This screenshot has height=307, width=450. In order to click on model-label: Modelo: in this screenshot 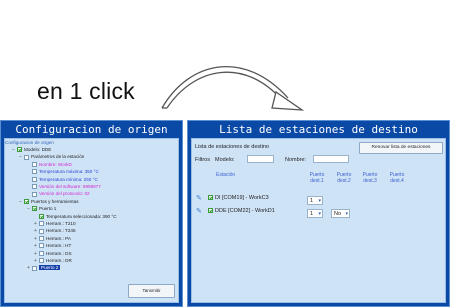, I will do `click(225, 160)`.